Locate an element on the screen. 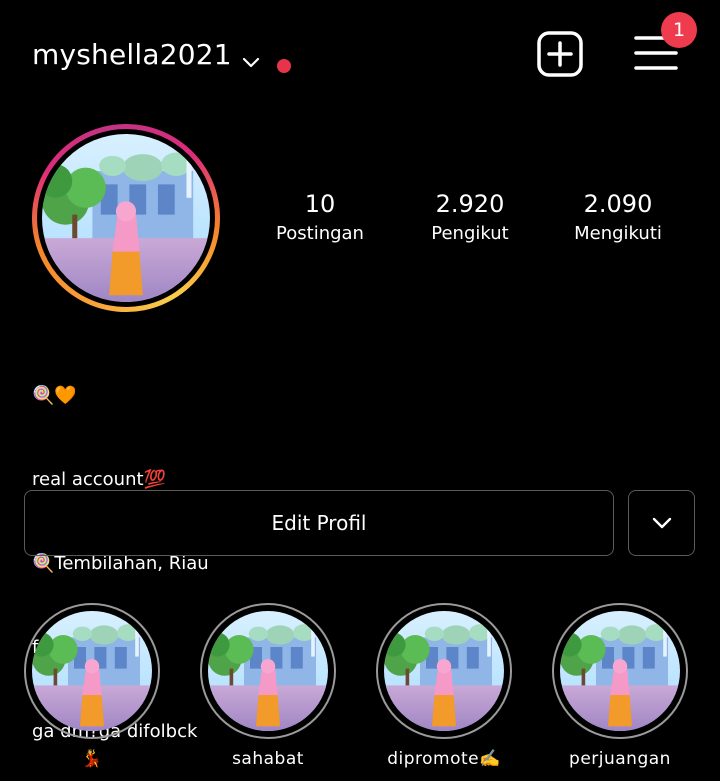 This screenshot has width=720, height=781. story-highlight: 💃 is located at coordinates (92, 687).